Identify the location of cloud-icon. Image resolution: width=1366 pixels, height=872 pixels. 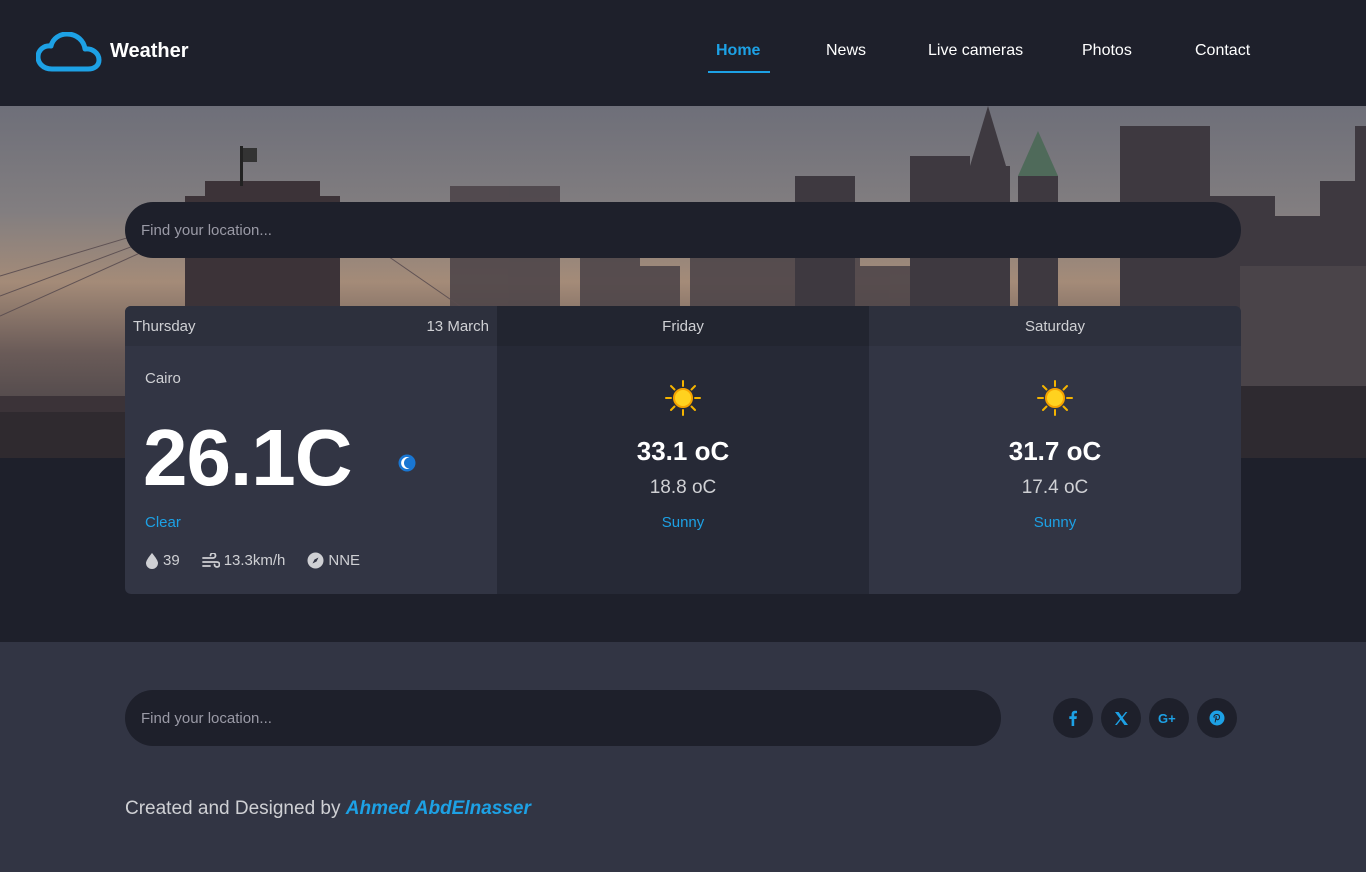
(69, 52).